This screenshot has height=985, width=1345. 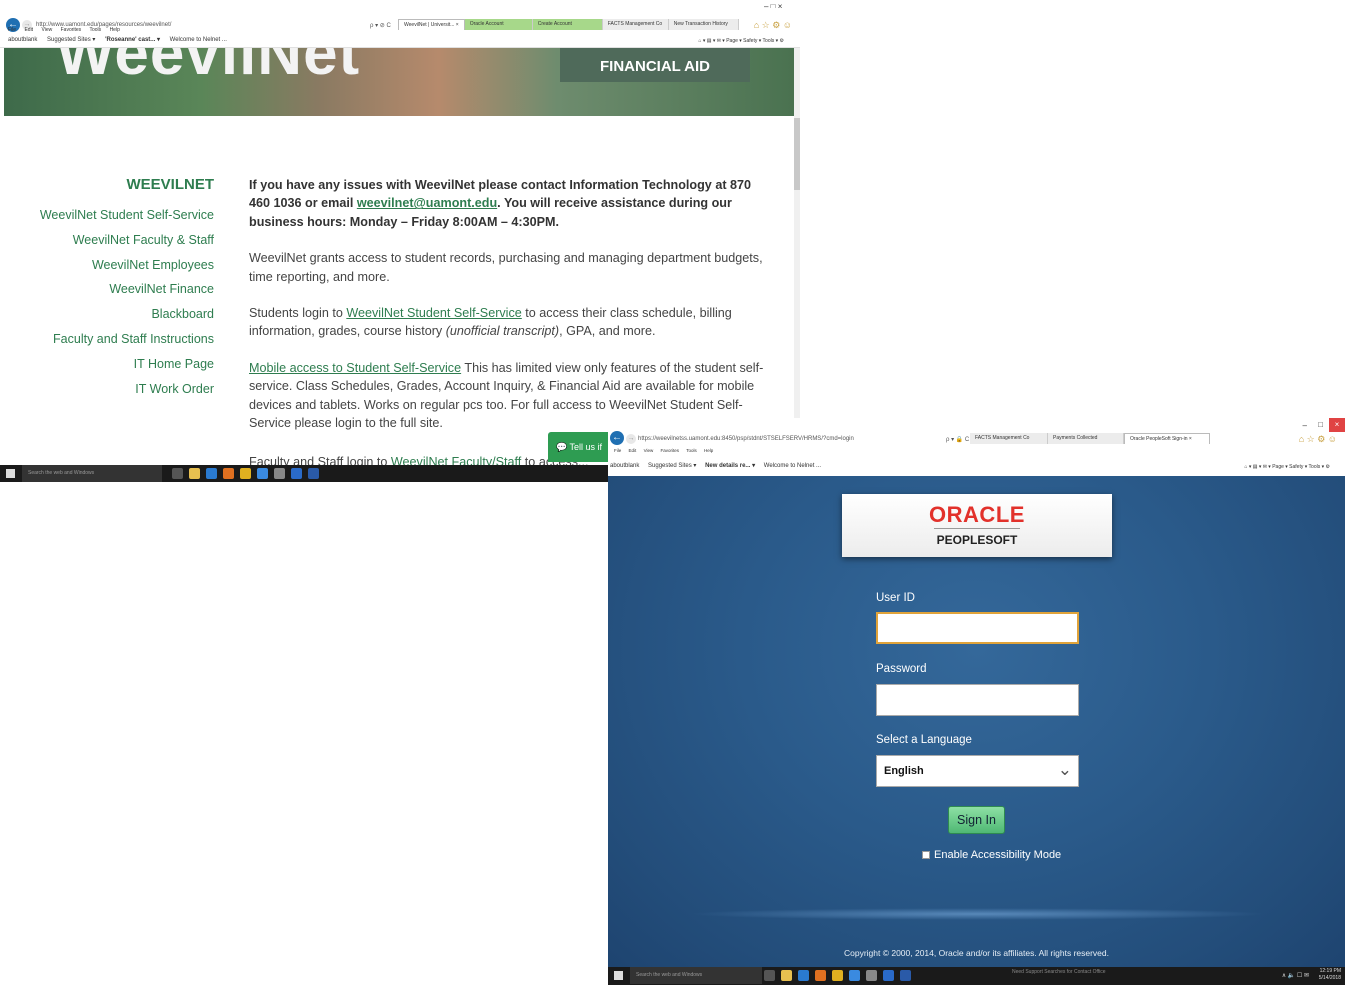 I want to click on sidebar-link-faculty-staff: WeevilNet Faculty & Staff, so click(x=117, y=240).